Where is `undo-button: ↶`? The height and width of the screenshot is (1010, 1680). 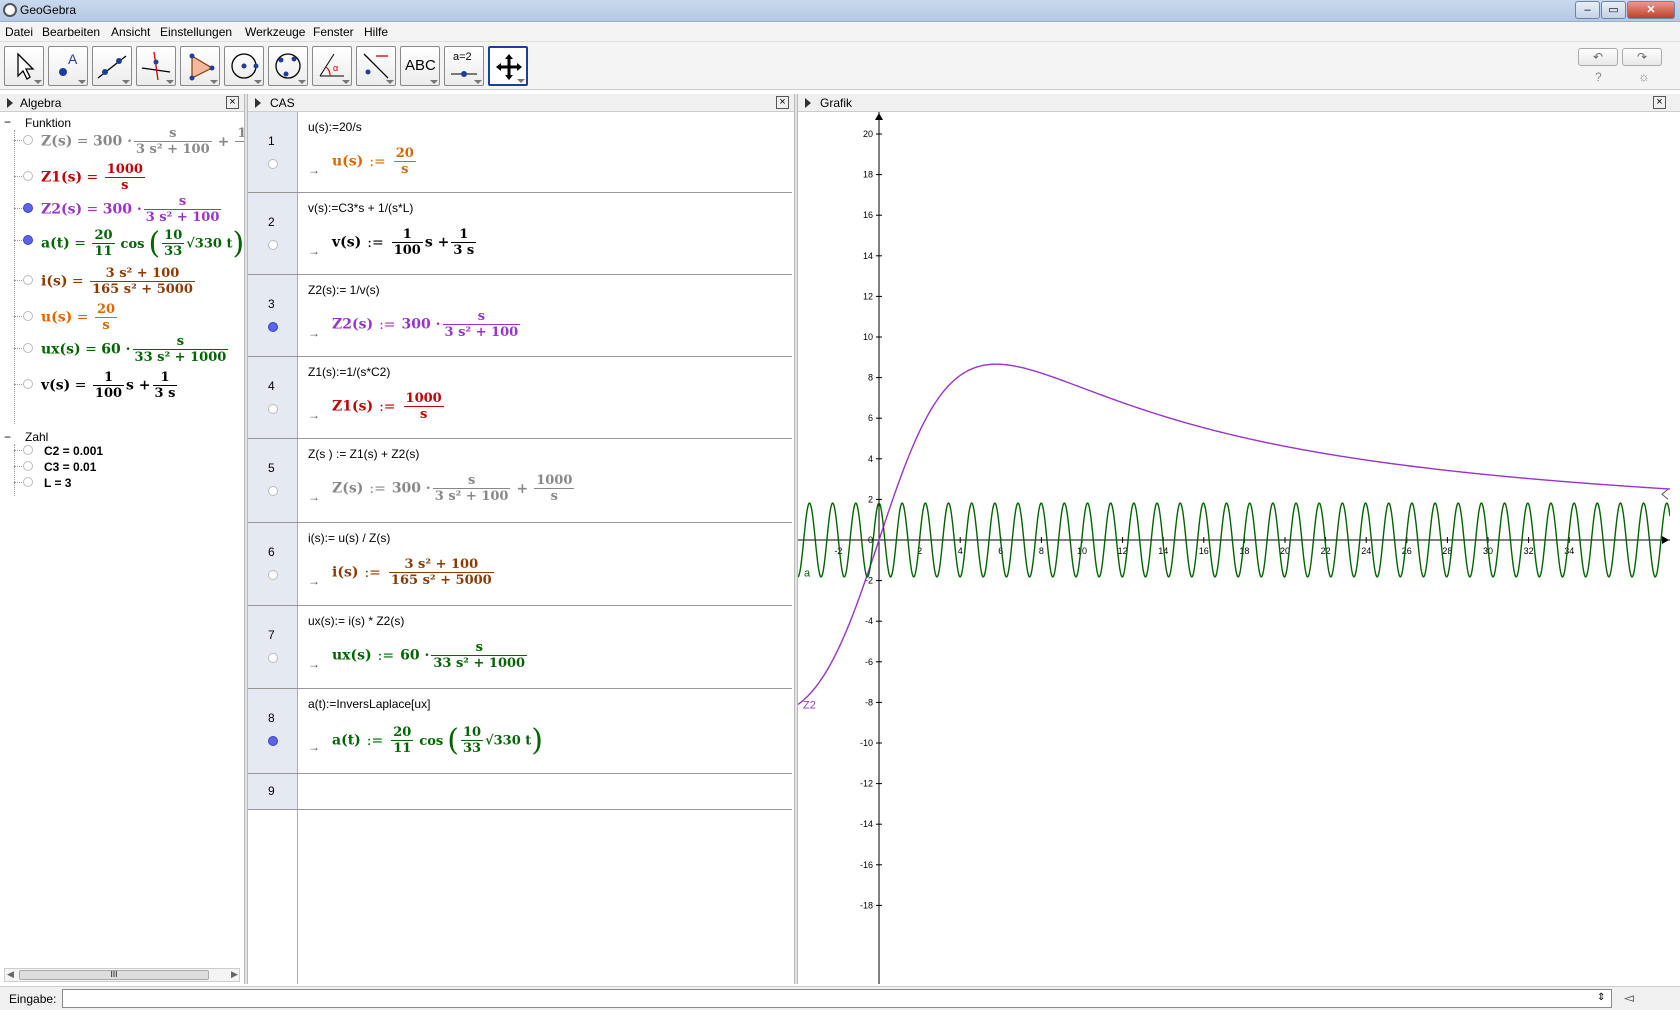
undo-button: ↶ is located at coordinates (1598, 57).